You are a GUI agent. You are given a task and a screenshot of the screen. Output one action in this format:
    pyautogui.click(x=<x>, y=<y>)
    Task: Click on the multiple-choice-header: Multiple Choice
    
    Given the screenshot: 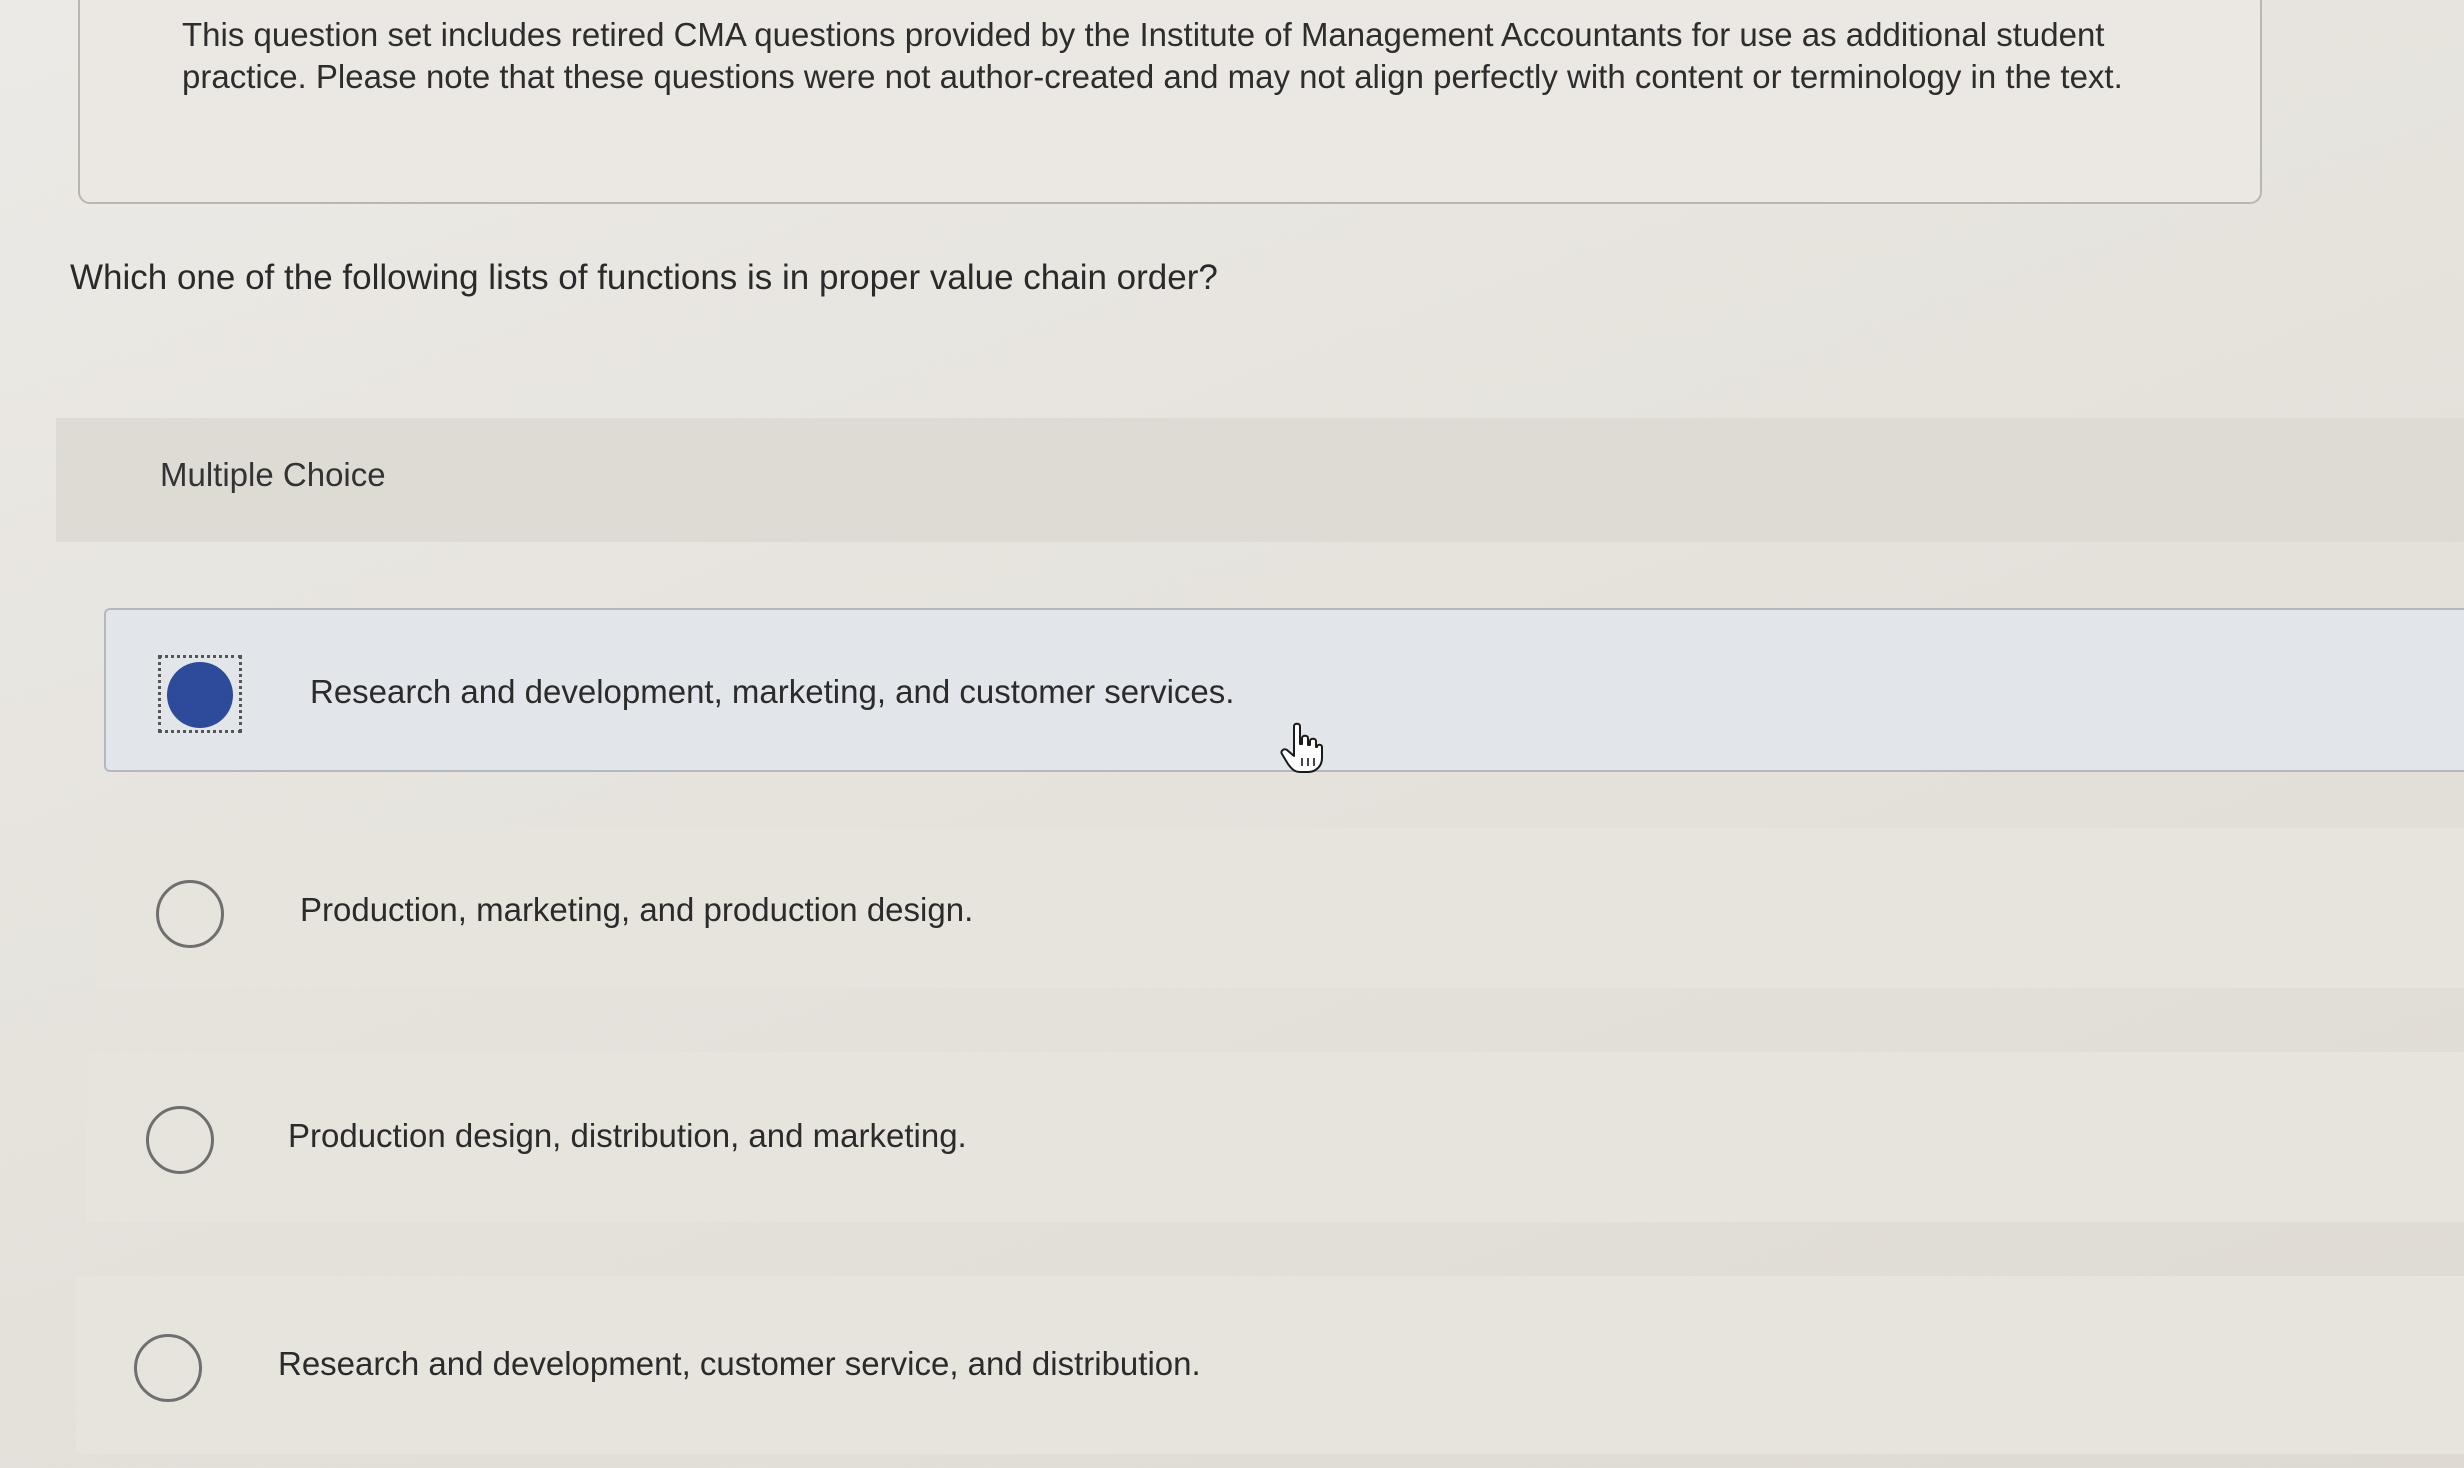 What is the action you would take?
    pyautogui.click(x=1260, y=480)
    